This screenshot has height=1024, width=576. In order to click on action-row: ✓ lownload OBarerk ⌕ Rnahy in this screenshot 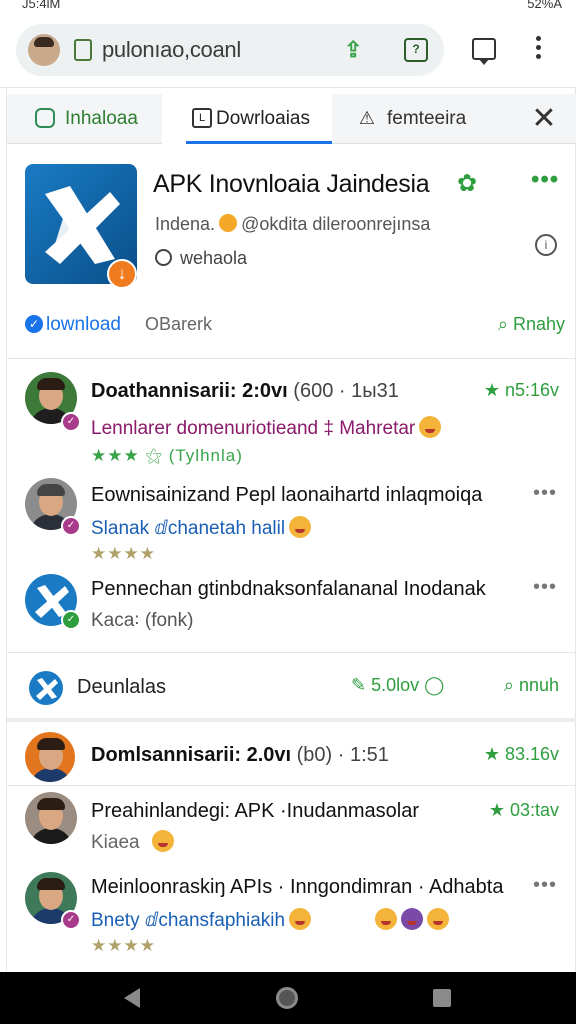, I will do `click(295, 329)`.